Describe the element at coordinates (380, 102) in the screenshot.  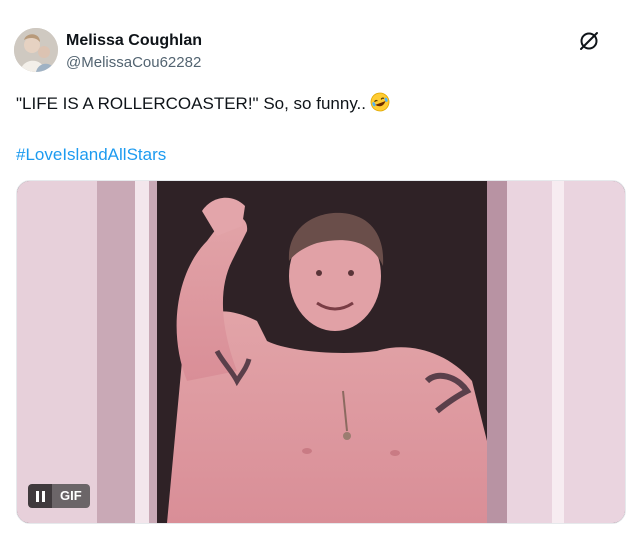
I see `laughing-emoji-icon` at that location.